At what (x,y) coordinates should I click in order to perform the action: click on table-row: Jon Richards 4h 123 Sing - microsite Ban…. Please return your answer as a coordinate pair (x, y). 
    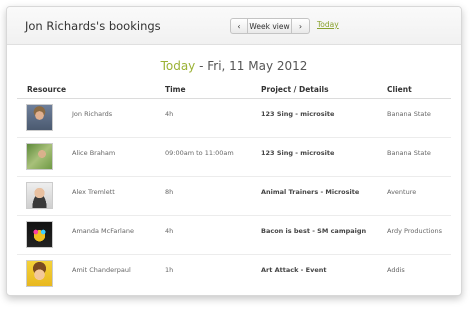
    Looking at the image, I should click on (234, 118).